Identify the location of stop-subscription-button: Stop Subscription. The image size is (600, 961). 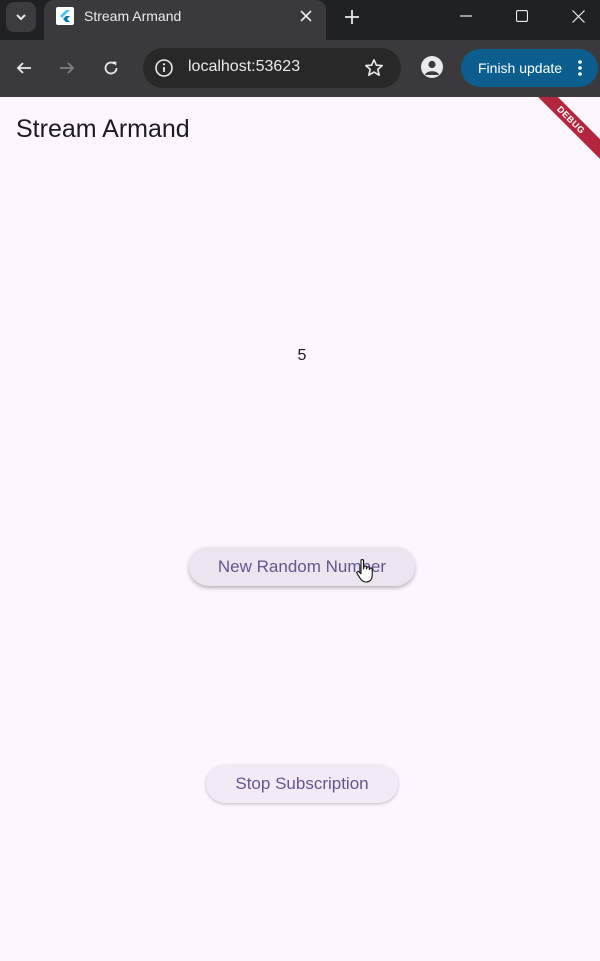
(302, 784).